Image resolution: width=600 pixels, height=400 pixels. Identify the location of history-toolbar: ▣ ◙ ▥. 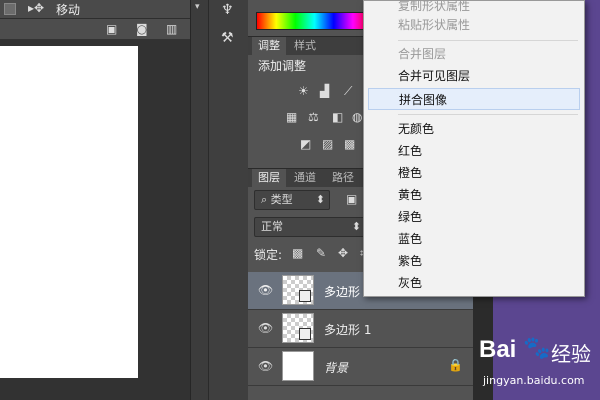
(95, 29).